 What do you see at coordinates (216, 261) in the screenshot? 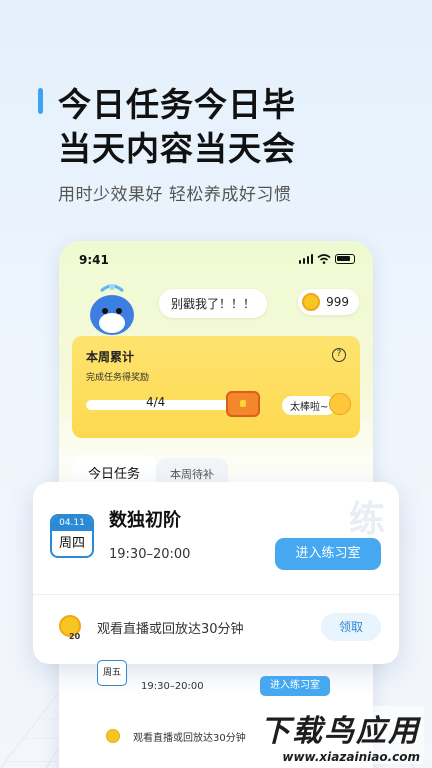
I see `status-bar: 9:41` at bounding box center [216, 261].